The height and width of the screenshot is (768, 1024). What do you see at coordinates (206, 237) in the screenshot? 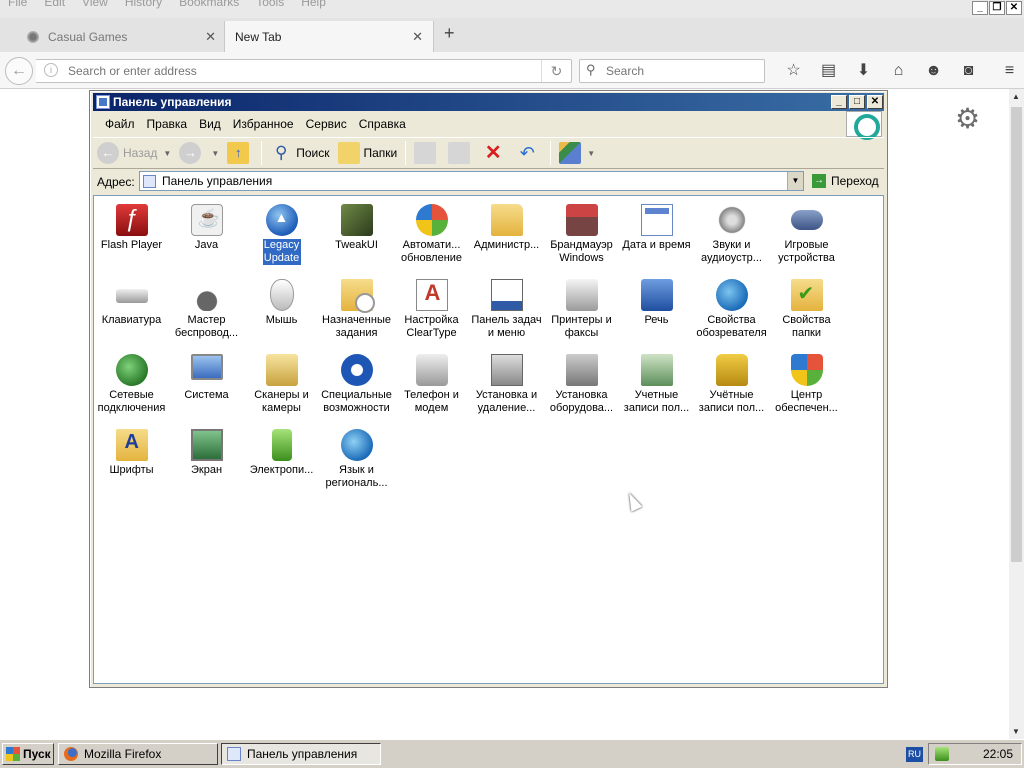
I see `cp-item-java: Java` at bounding box center [206, 237].